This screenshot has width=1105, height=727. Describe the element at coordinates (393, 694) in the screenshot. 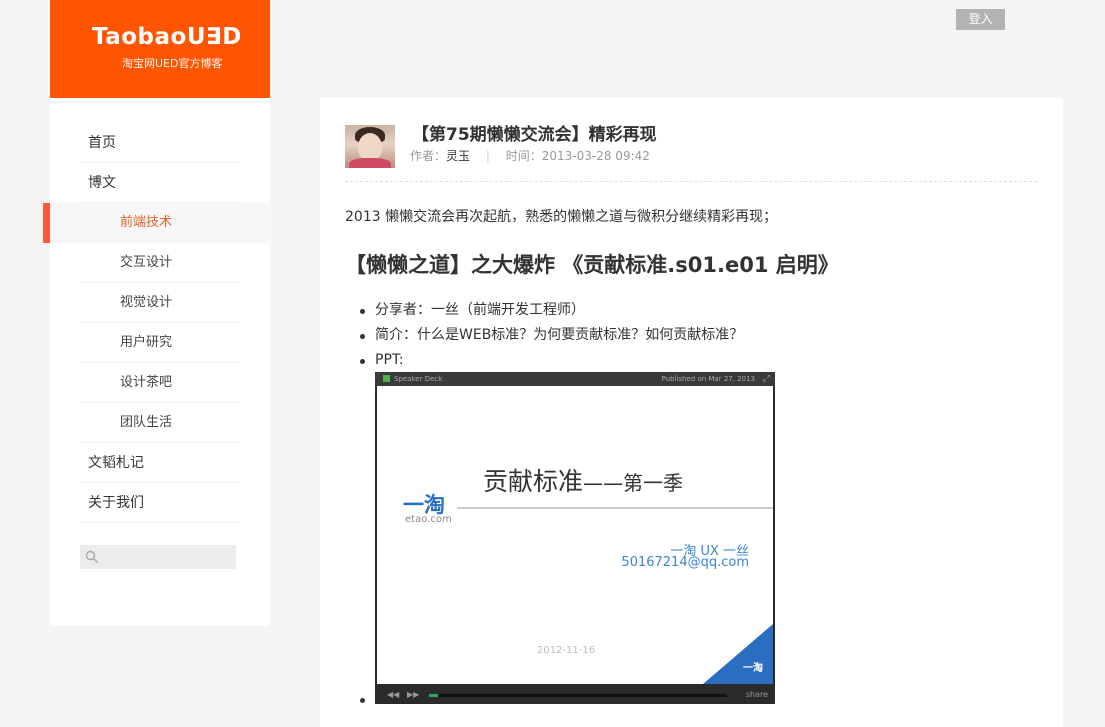

I see `prev-slide-icon: ◀◀` at that location.